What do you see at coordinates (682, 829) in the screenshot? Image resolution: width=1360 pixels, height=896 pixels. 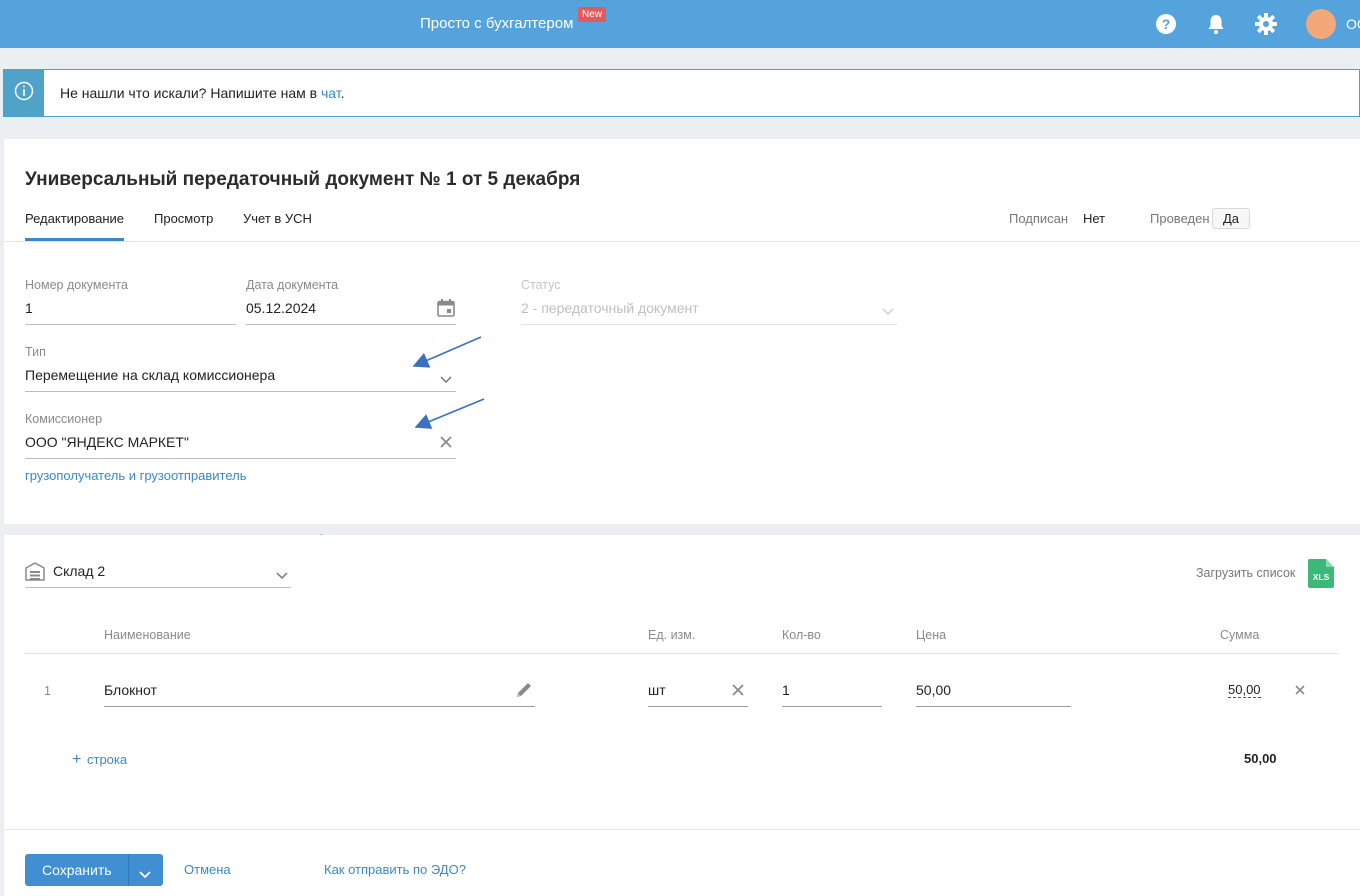 I see `footer-divider` at bounding box center [682, 829].